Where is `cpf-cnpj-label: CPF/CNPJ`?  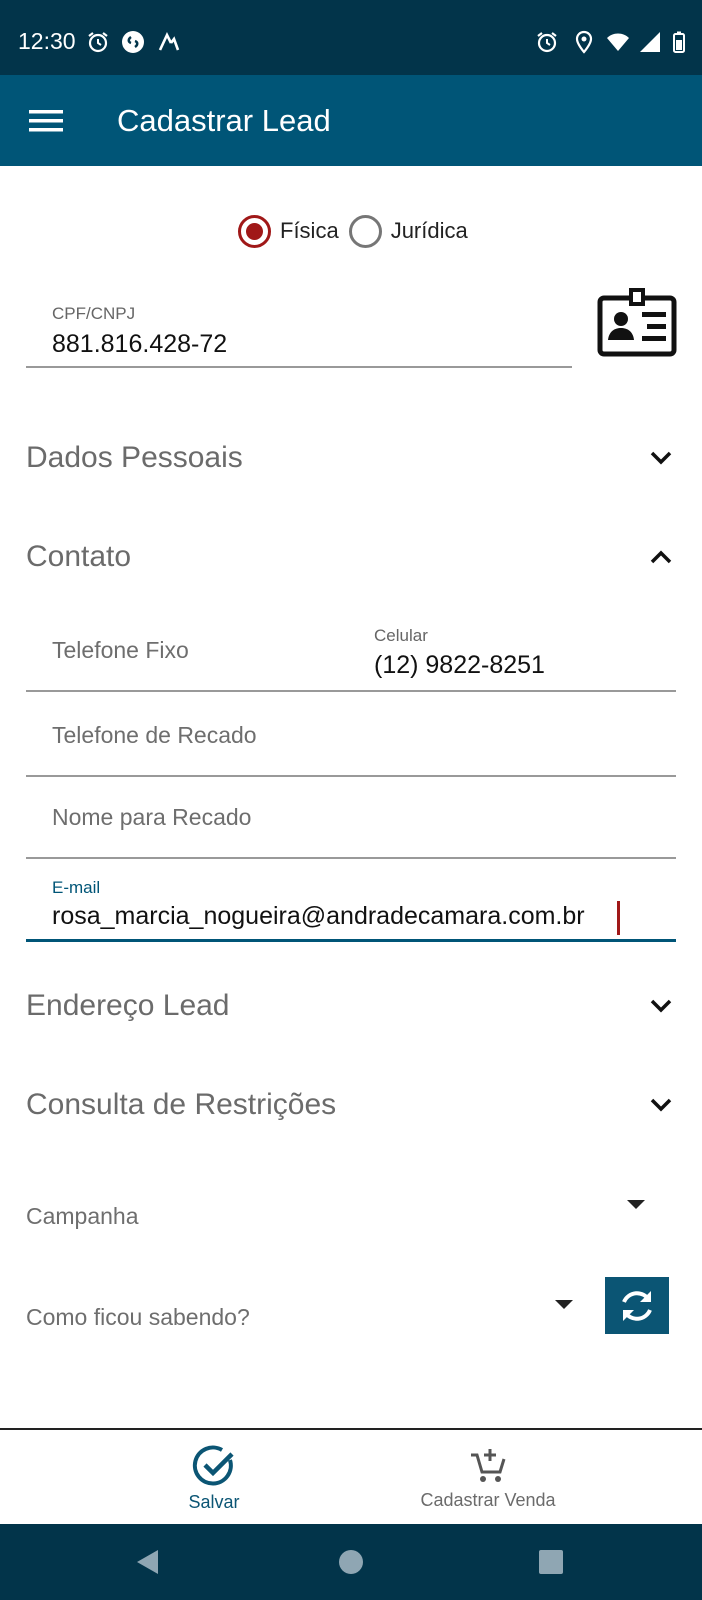 cpf-cnpj-label: CPF/CNPJ is located at coordinates (94, 313).